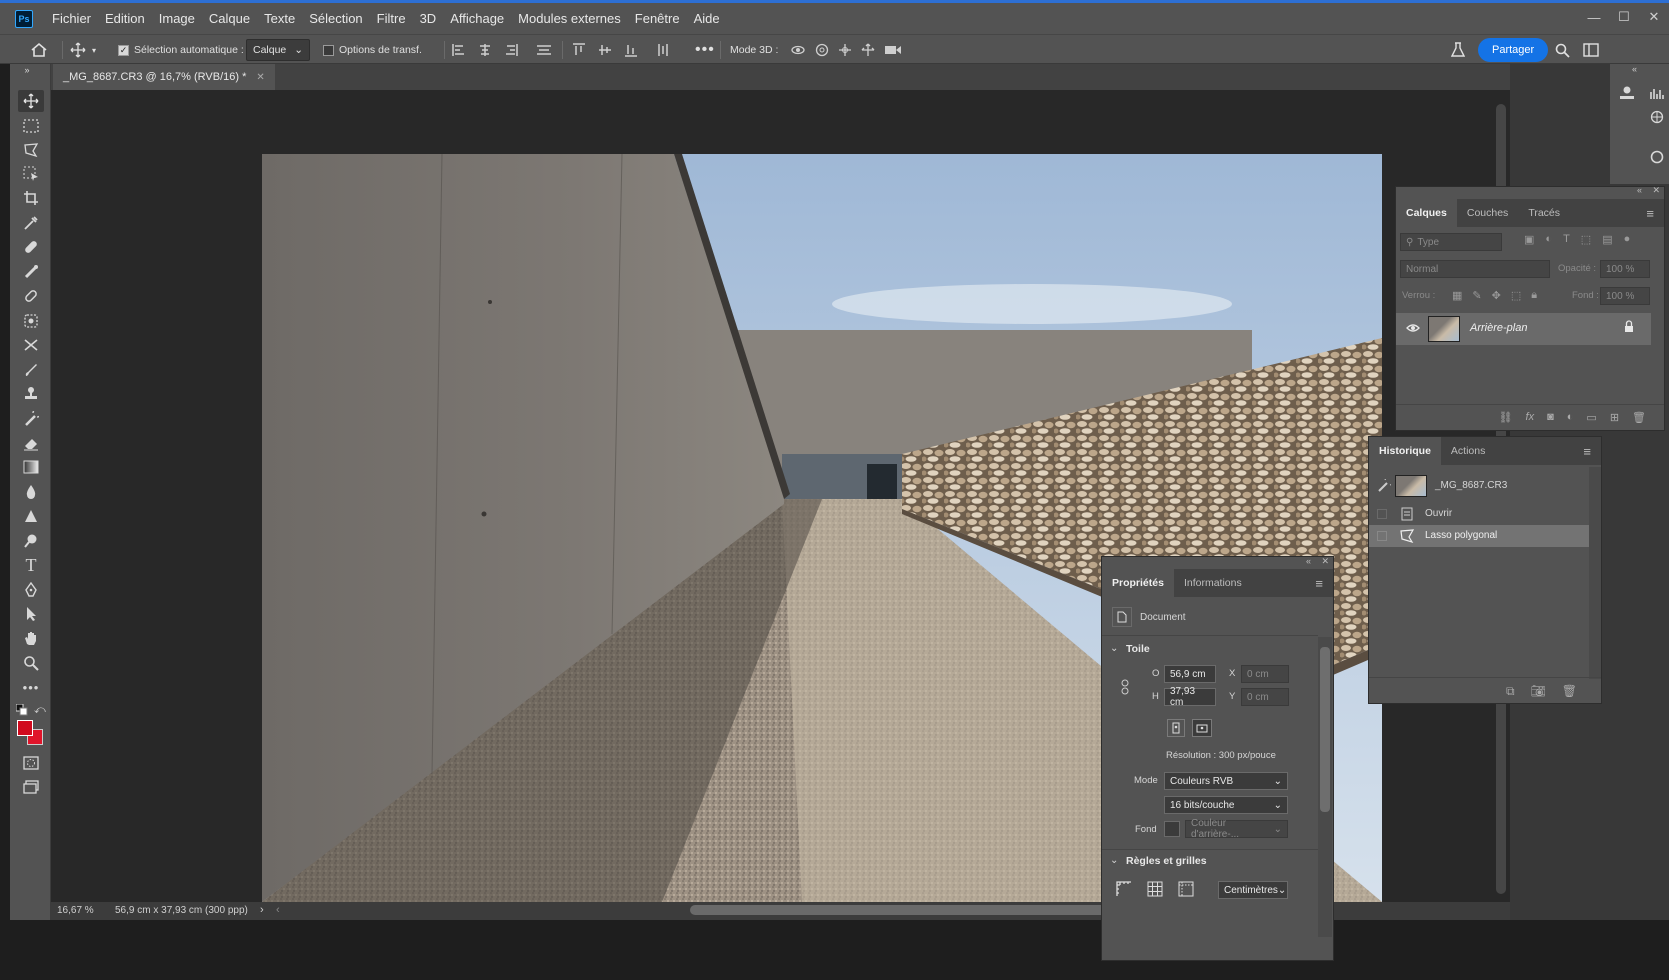 The width and height of the screenshot is (1669, 980). I want to click on stamp-tool-icon, so click(31, 394).